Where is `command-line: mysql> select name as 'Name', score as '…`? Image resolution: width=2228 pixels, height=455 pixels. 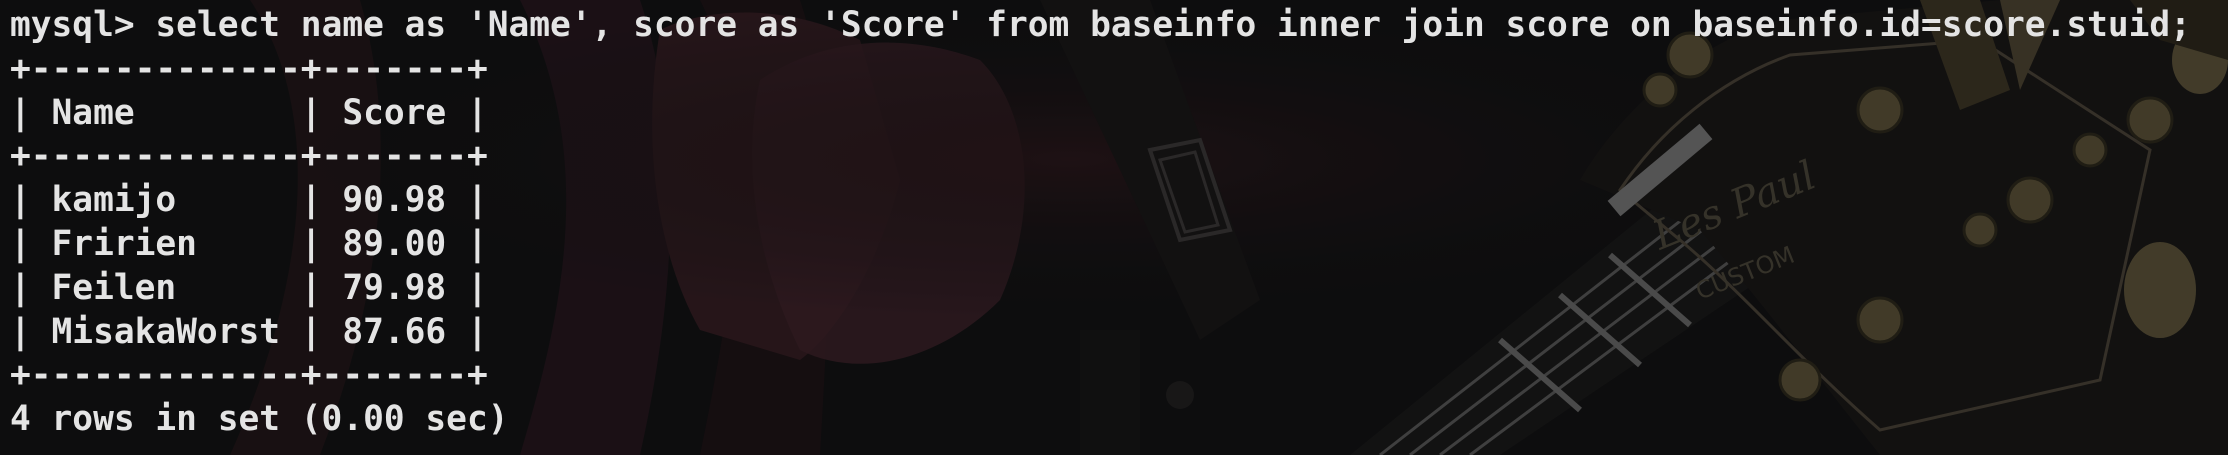
command-line: mysql> select name as 'Name', score as '… is located at coordinates (1100, 26).